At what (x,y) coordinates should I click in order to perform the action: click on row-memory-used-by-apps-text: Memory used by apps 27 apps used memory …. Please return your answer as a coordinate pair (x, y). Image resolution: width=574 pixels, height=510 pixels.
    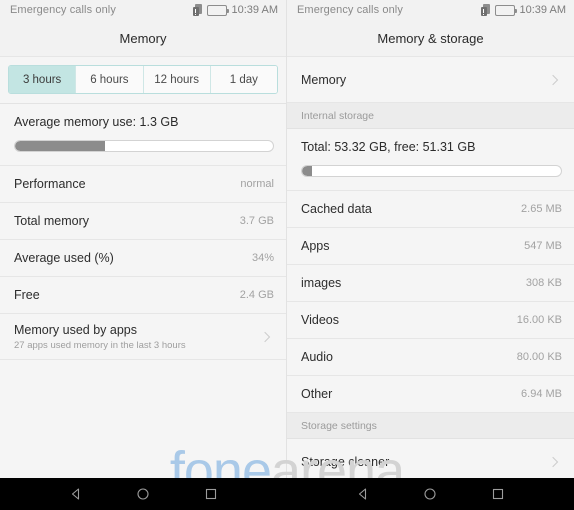
    Looking at the image, I should click on (137, 337).